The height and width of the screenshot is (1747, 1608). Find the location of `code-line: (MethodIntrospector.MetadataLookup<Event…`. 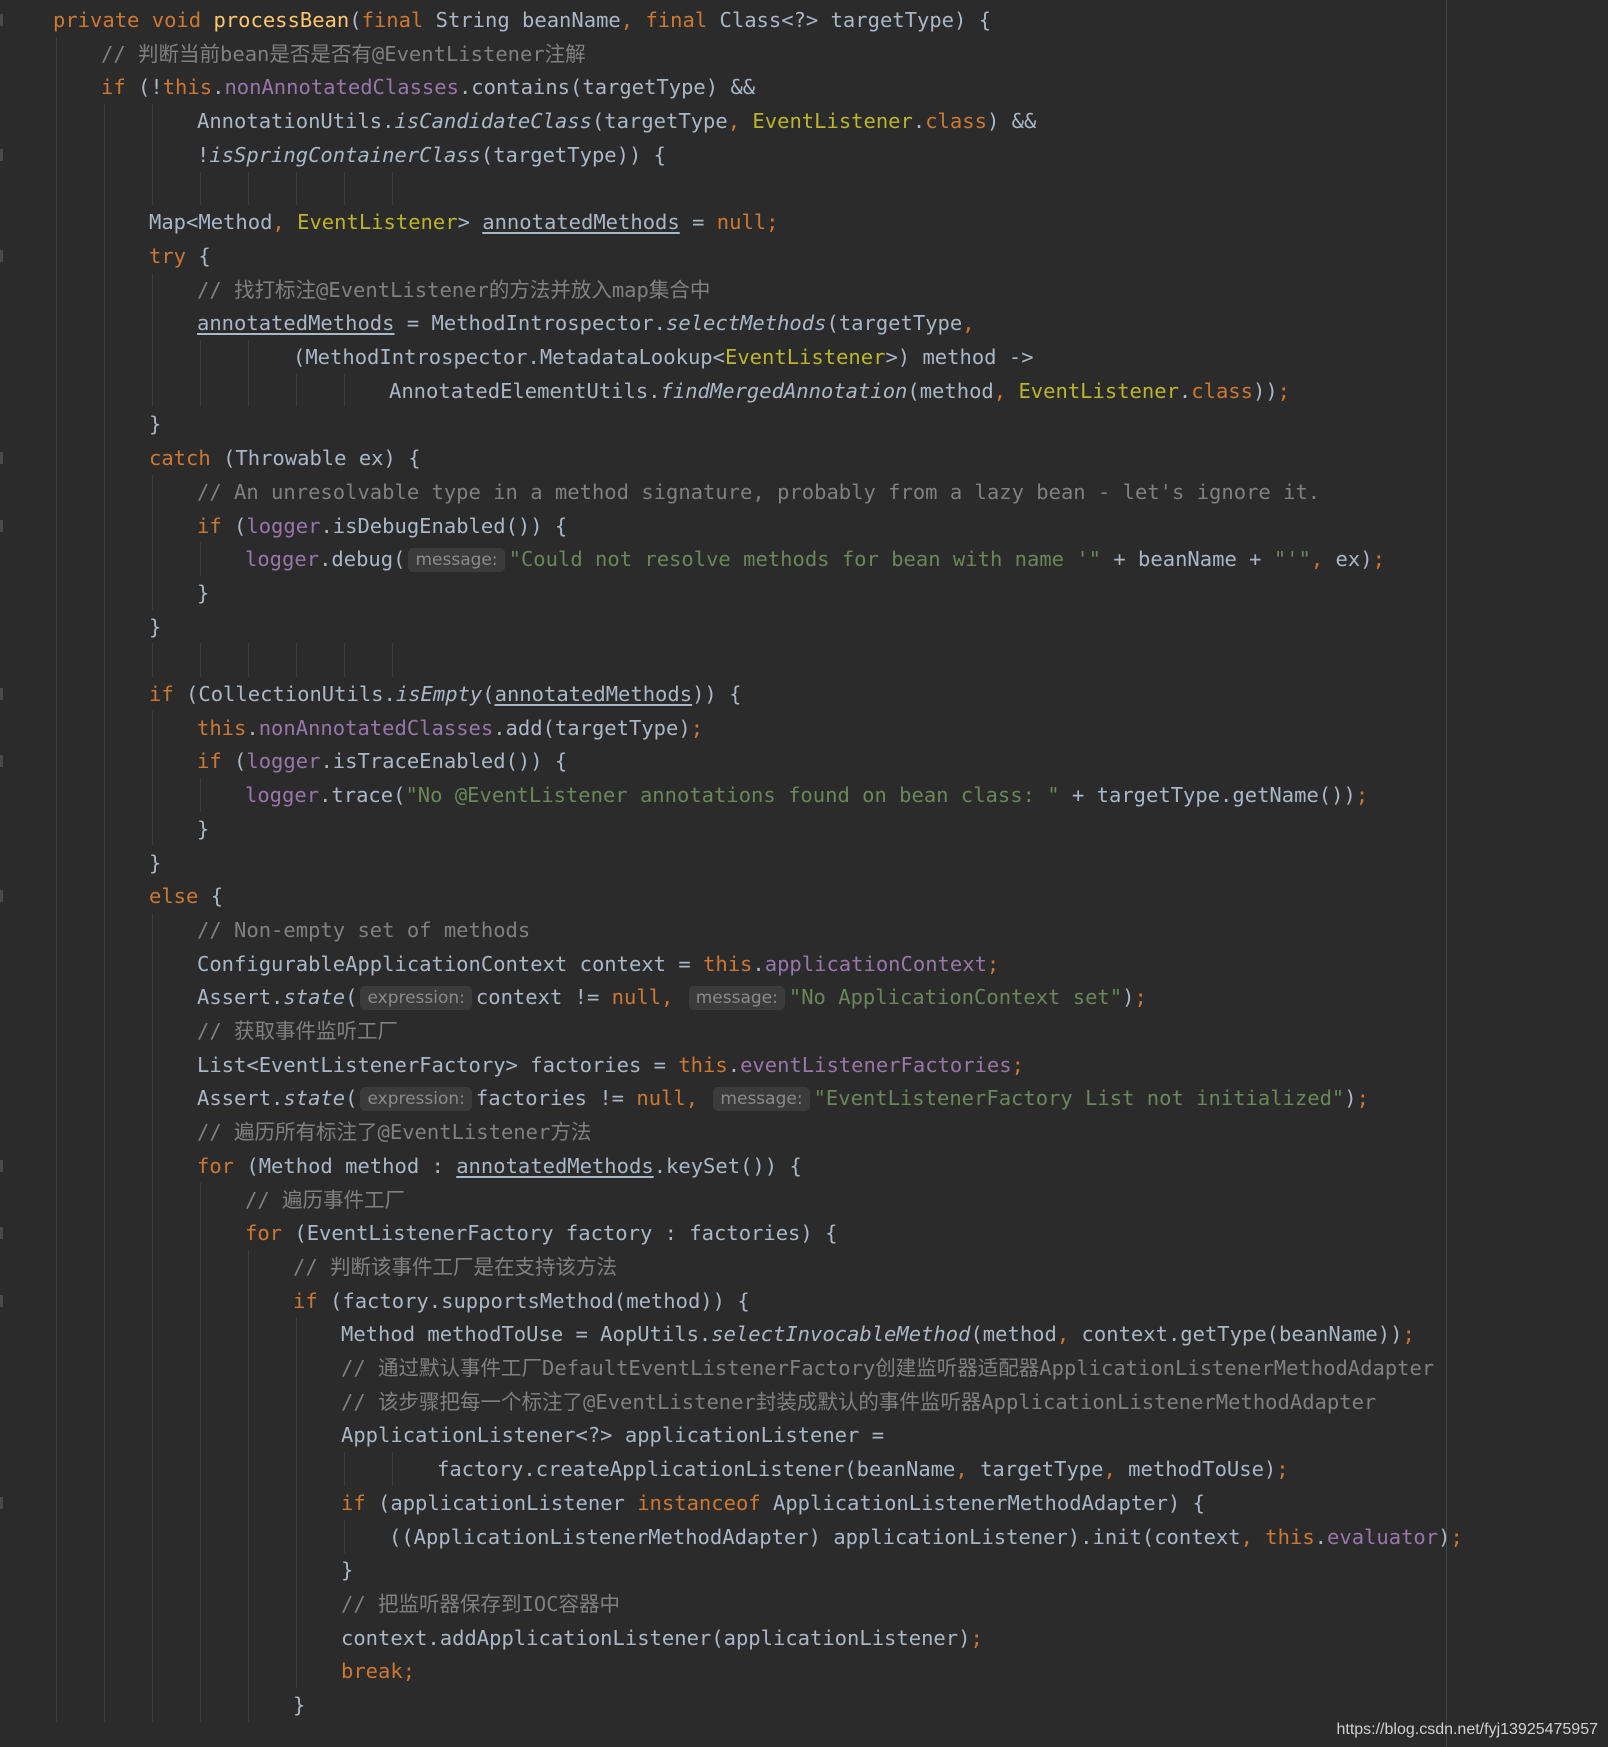

code-line: (MethodIntrospector.MetadataLookup<Event… is located at coordinates (663, 357).